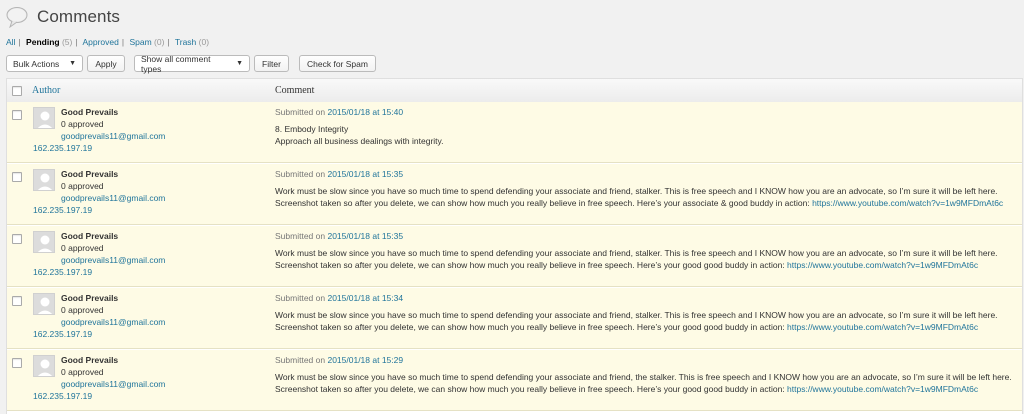 Image resolution: width=1024 pixels, height=414 pixels. I want to click on comments-bubble-icon, so click(17, 17).